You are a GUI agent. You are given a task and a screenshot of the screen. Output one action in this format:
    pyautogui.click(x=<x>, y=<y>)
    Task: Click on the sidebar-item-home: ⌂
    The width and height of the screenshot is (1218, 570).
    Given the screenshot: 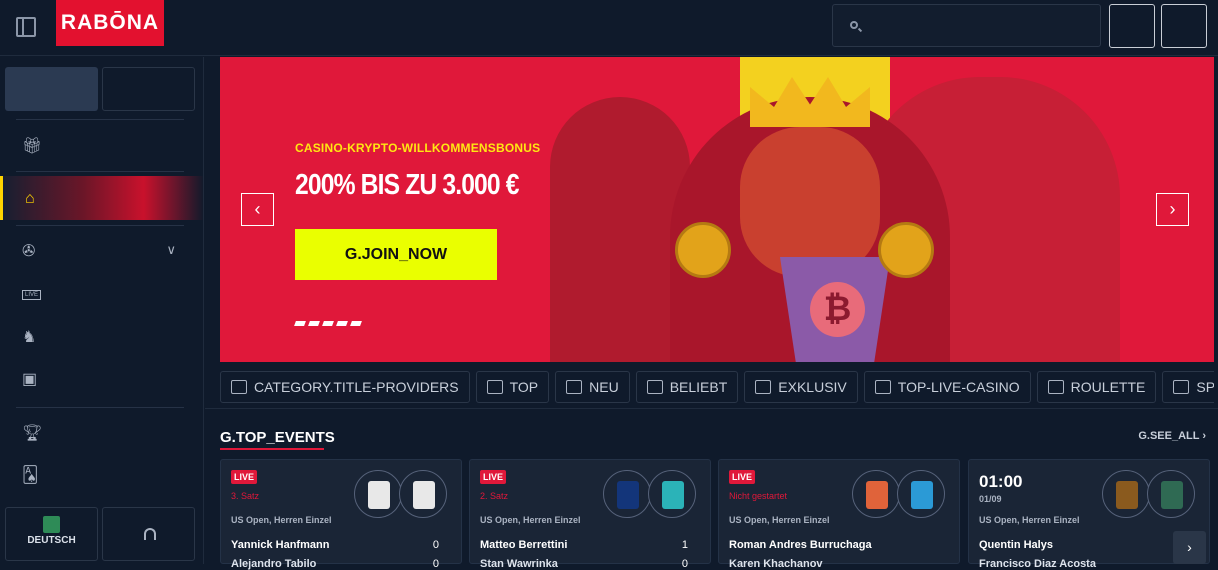 What is the action you would take?
    pyautogui.click(x=102, y=198)
    